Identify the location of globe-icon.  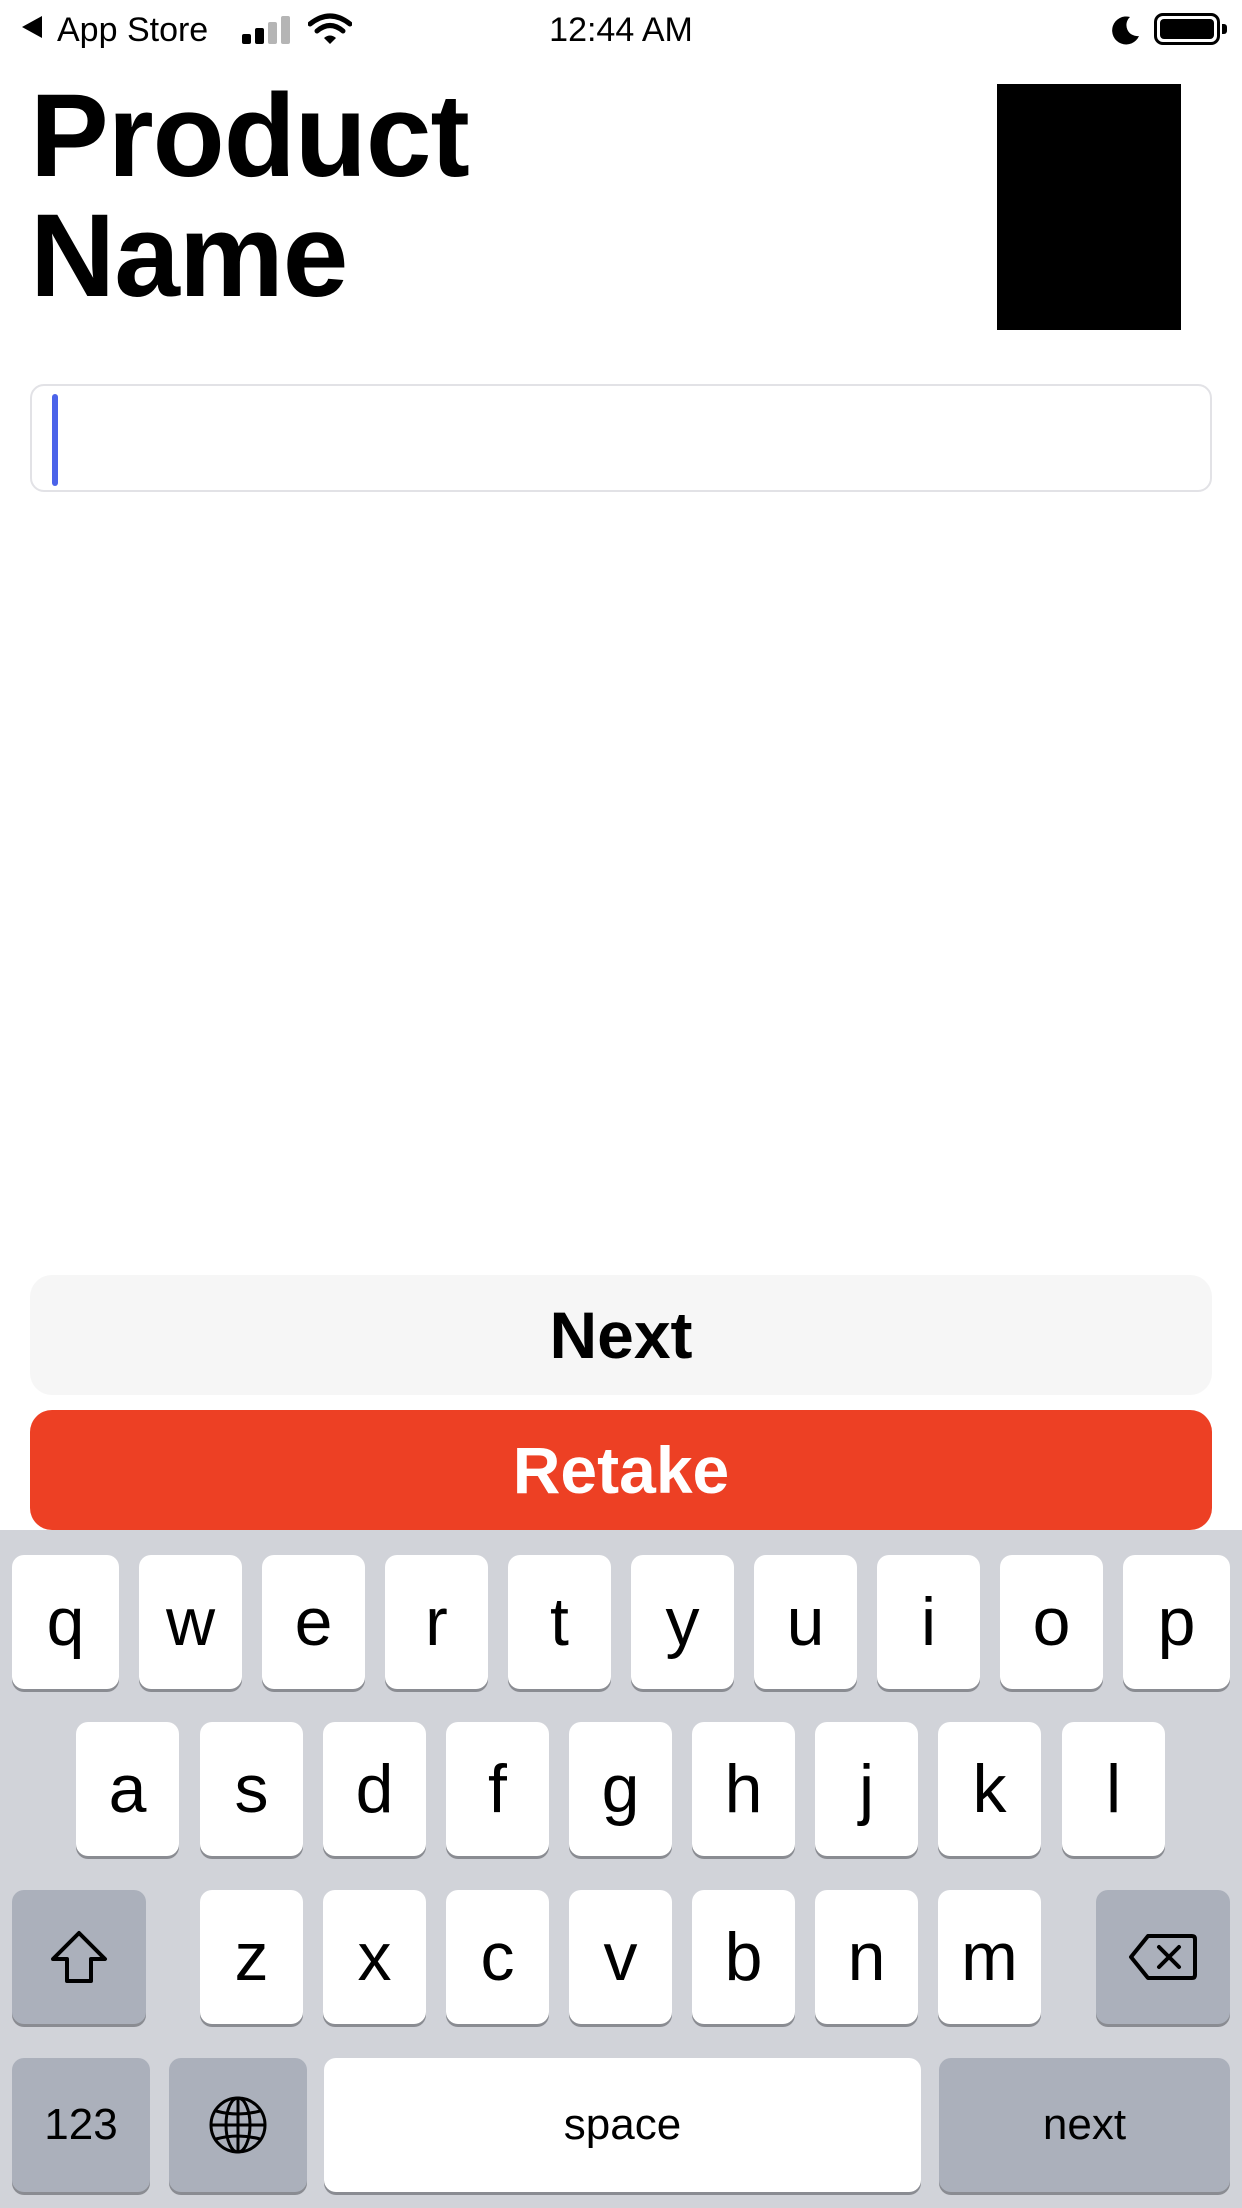
(238, 2125).